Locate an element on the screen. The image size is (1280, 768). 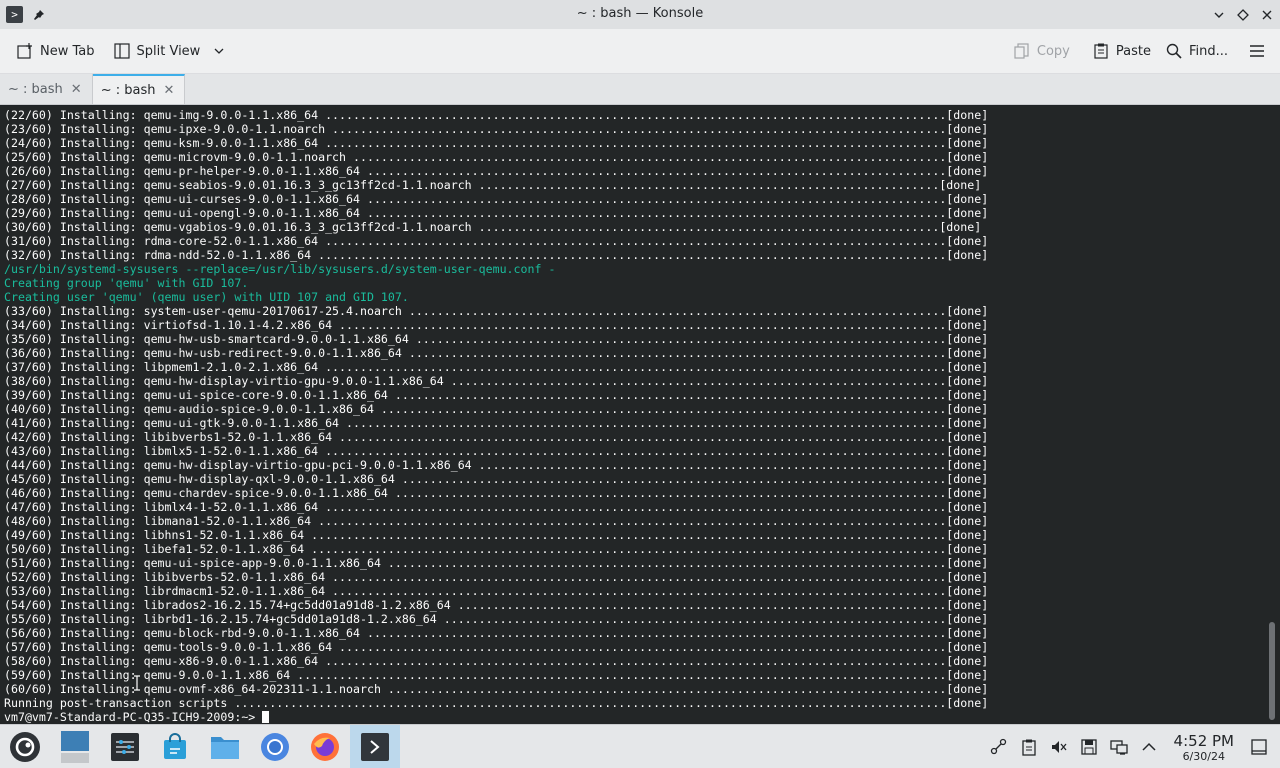
konsole-app-icon: > is located at coordinates (14, 14).